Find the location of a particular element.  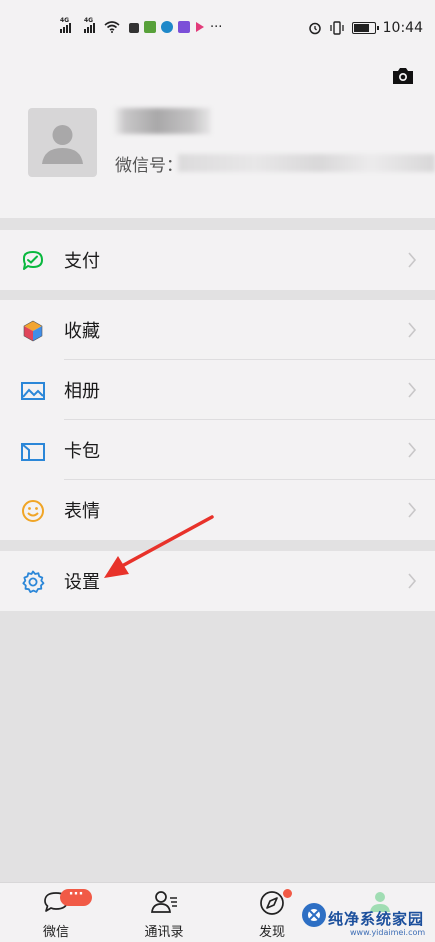

blurred-nickname is located at coordinates (162, 121).